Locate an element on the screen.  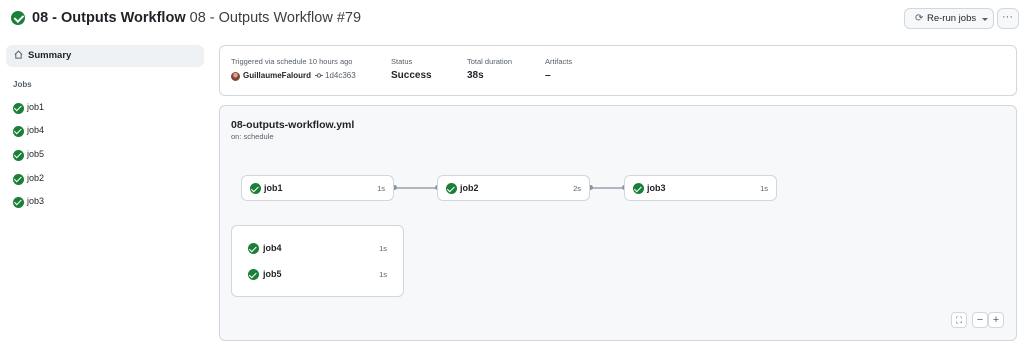
sidebar-job-label: job5 is located at coordinates (36, 154).